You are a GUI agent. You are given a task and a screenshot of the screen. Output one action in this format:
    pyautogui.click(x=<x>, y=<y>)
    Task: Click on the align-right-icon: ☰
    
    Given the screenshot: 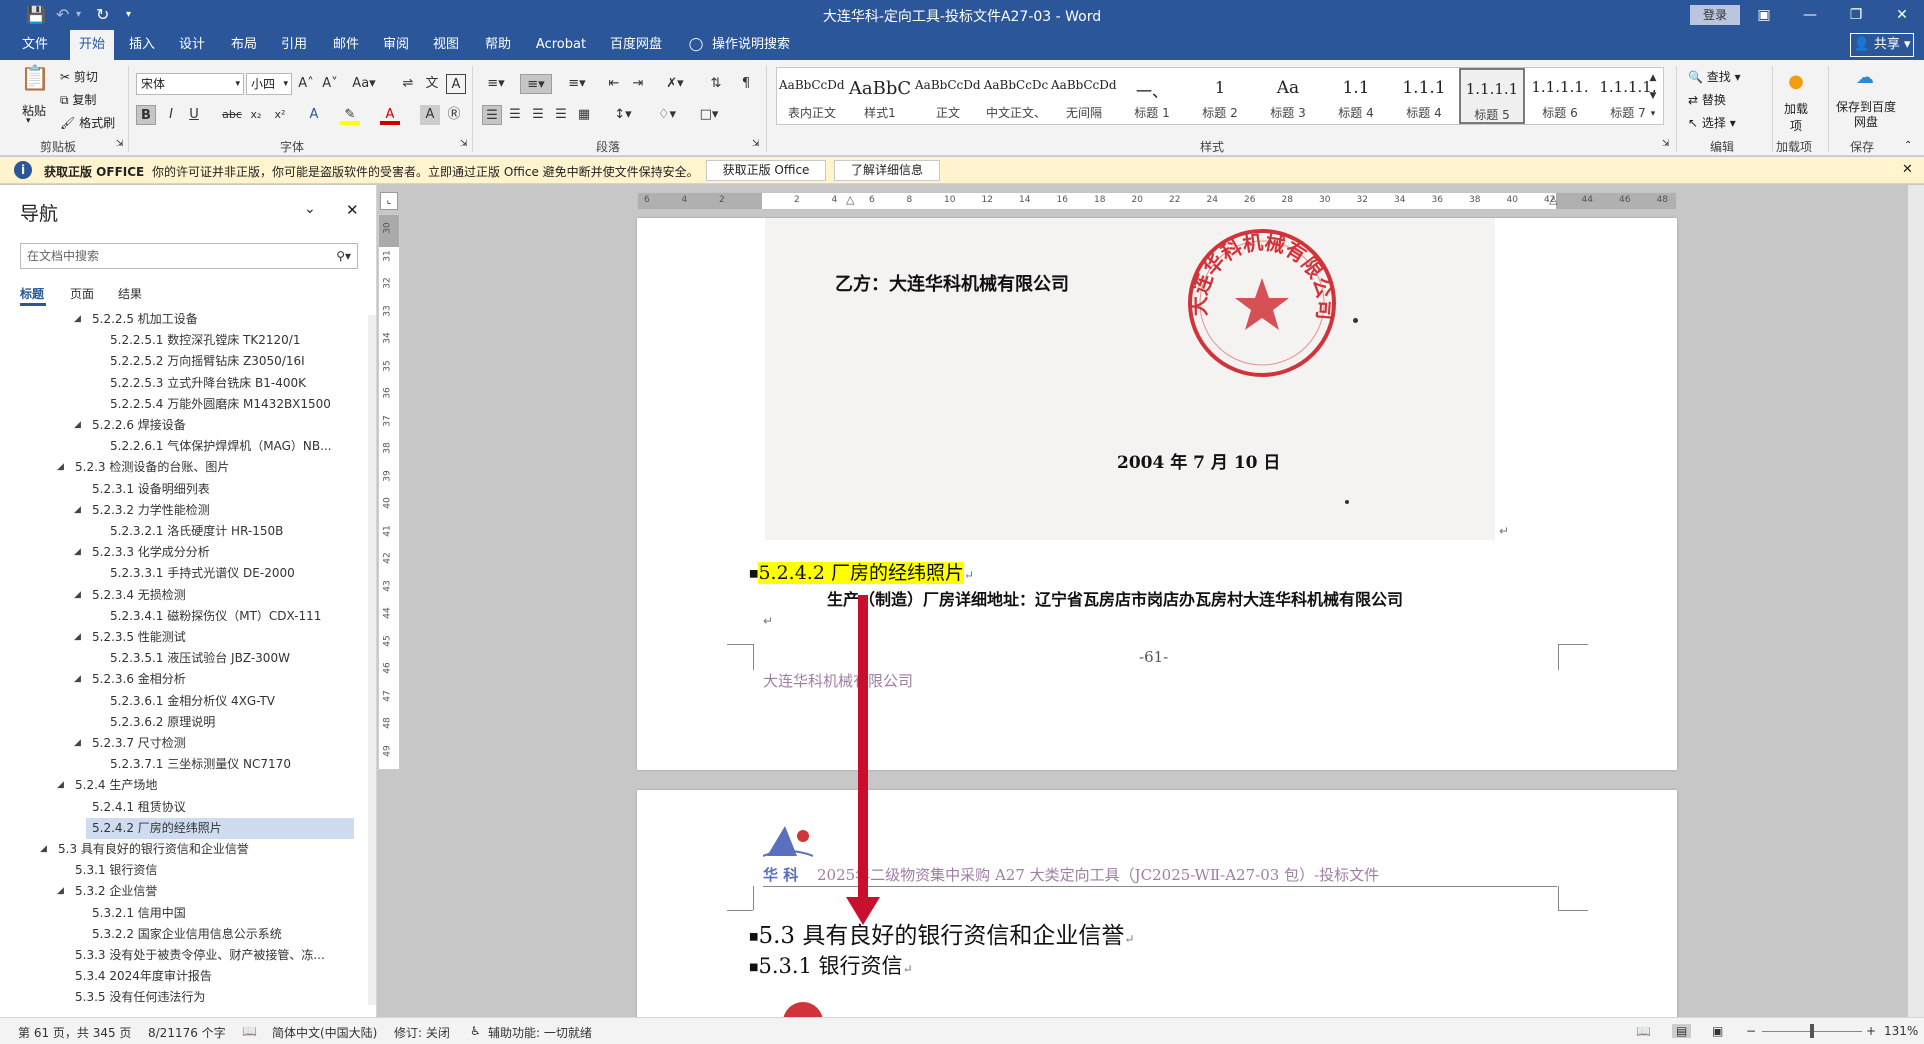 What is the action you would take?
    pyautogui.click(x=538, y=115)
    